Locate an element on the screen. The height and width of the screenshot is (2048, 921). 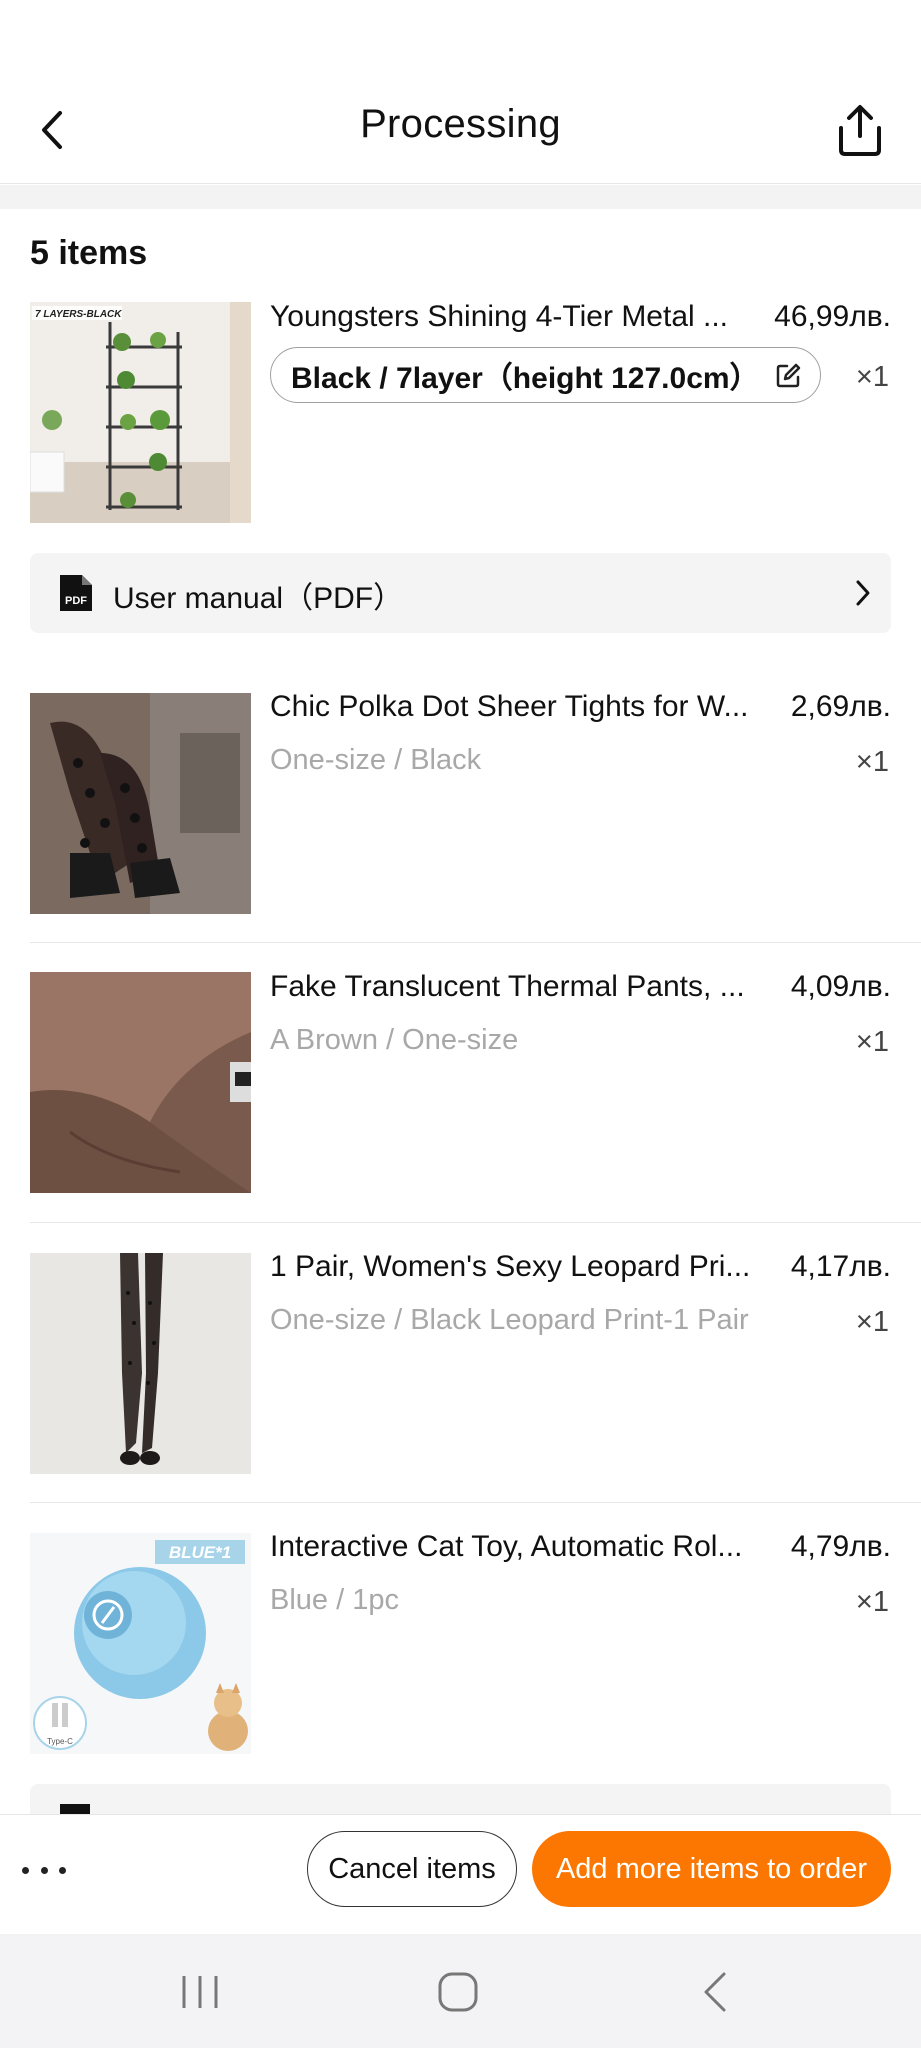
edit-icon is located at coordinates (788, 375).